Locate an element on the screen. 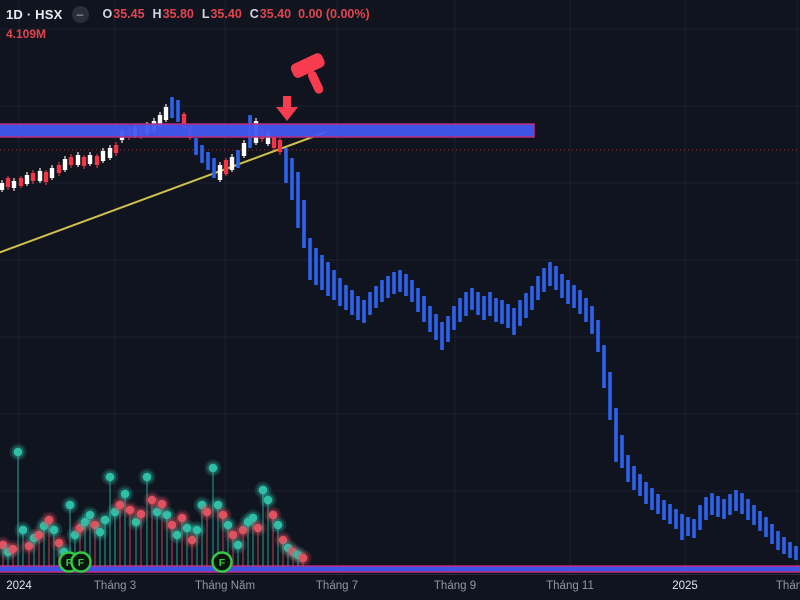  legend-collapse-button: – is located at coordinates (80, 14).